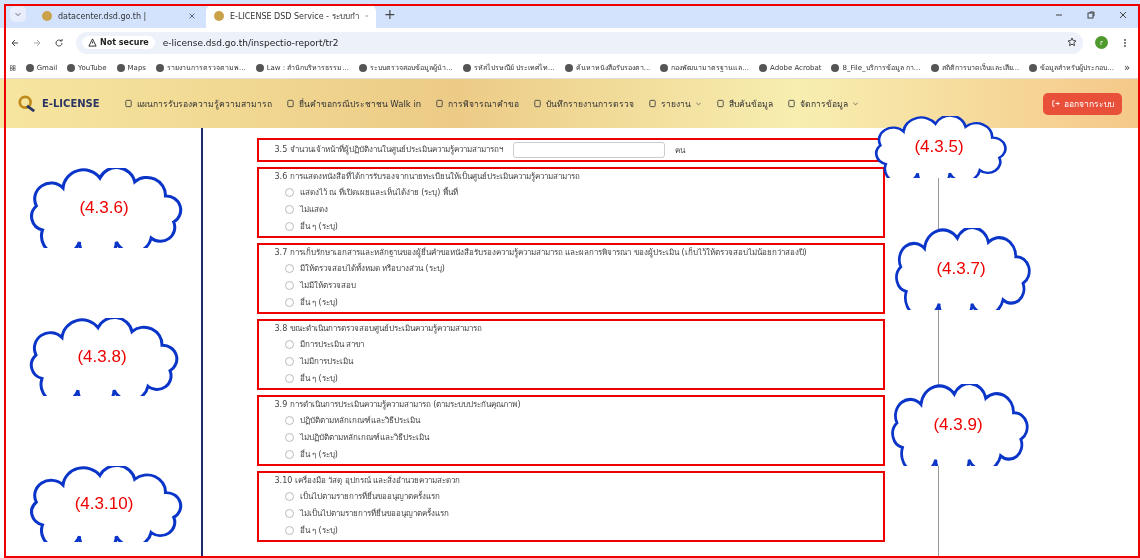 The height and width of the screenshot is (558, 1140). Describe the element at coordinates (364, 438) in the screenshot. I see `option-label: ไม่ปฏิบัติตามหลักเกณฑ์และวิธีประเมิน` at that location.